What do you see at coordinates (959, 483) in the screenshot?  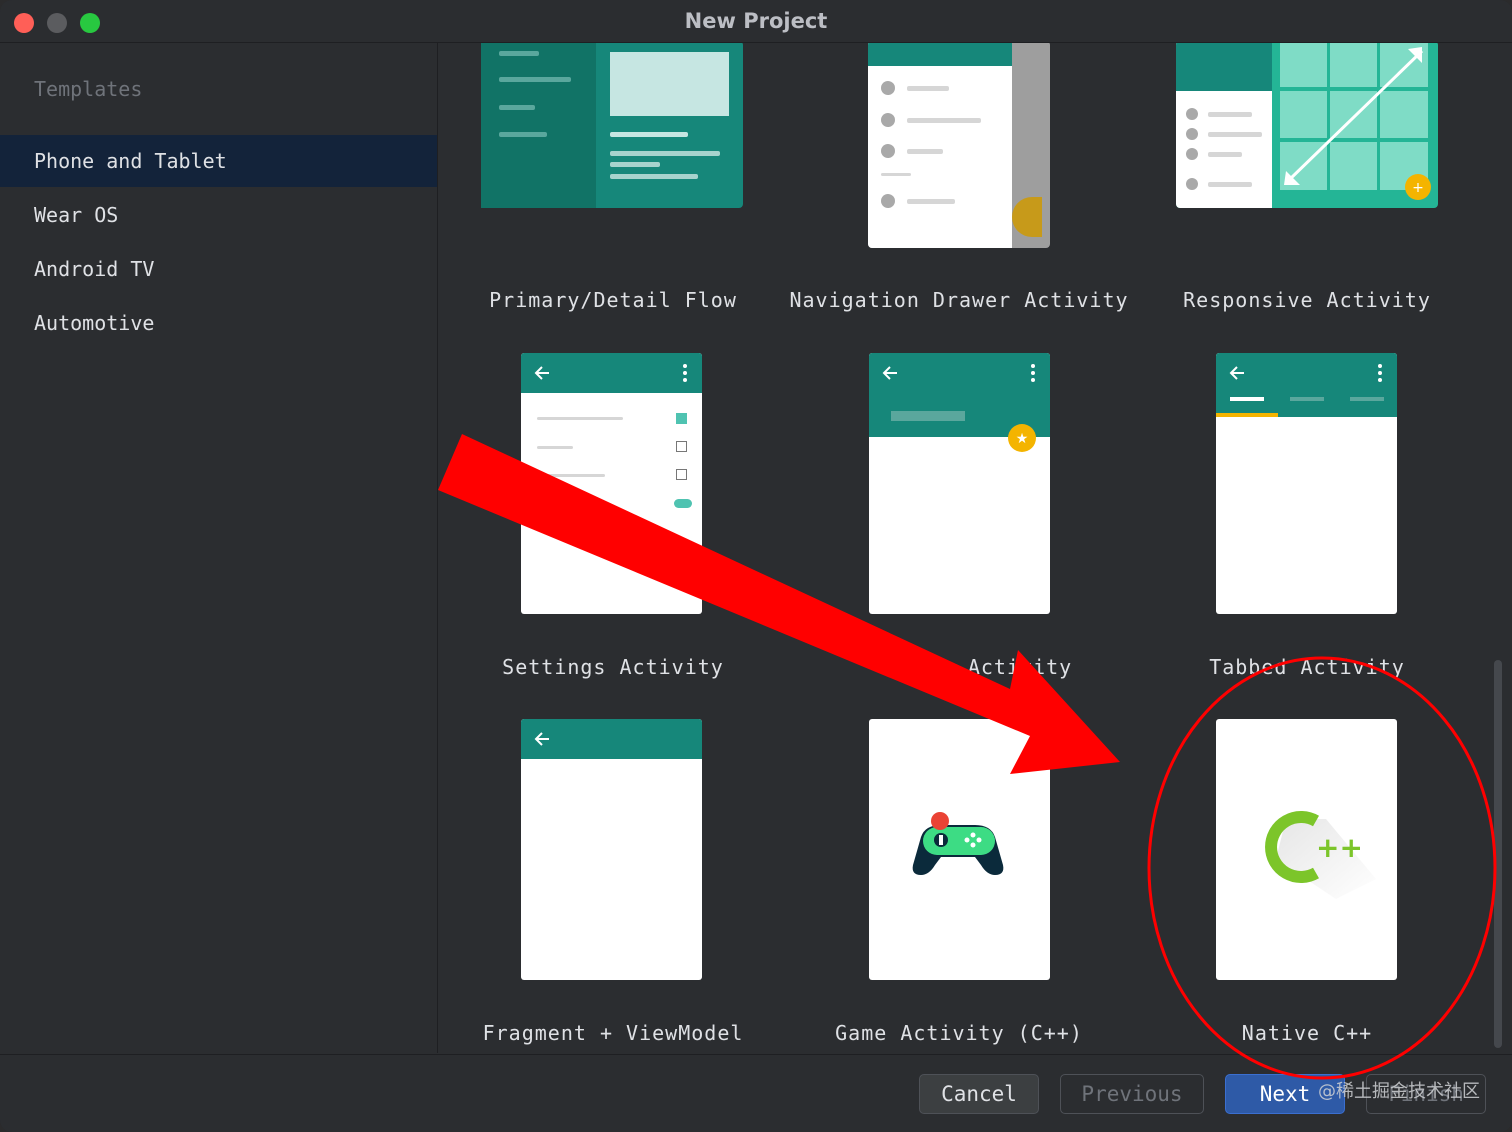 I see `template-card-activity: ★` at bounding box center [959, 483].